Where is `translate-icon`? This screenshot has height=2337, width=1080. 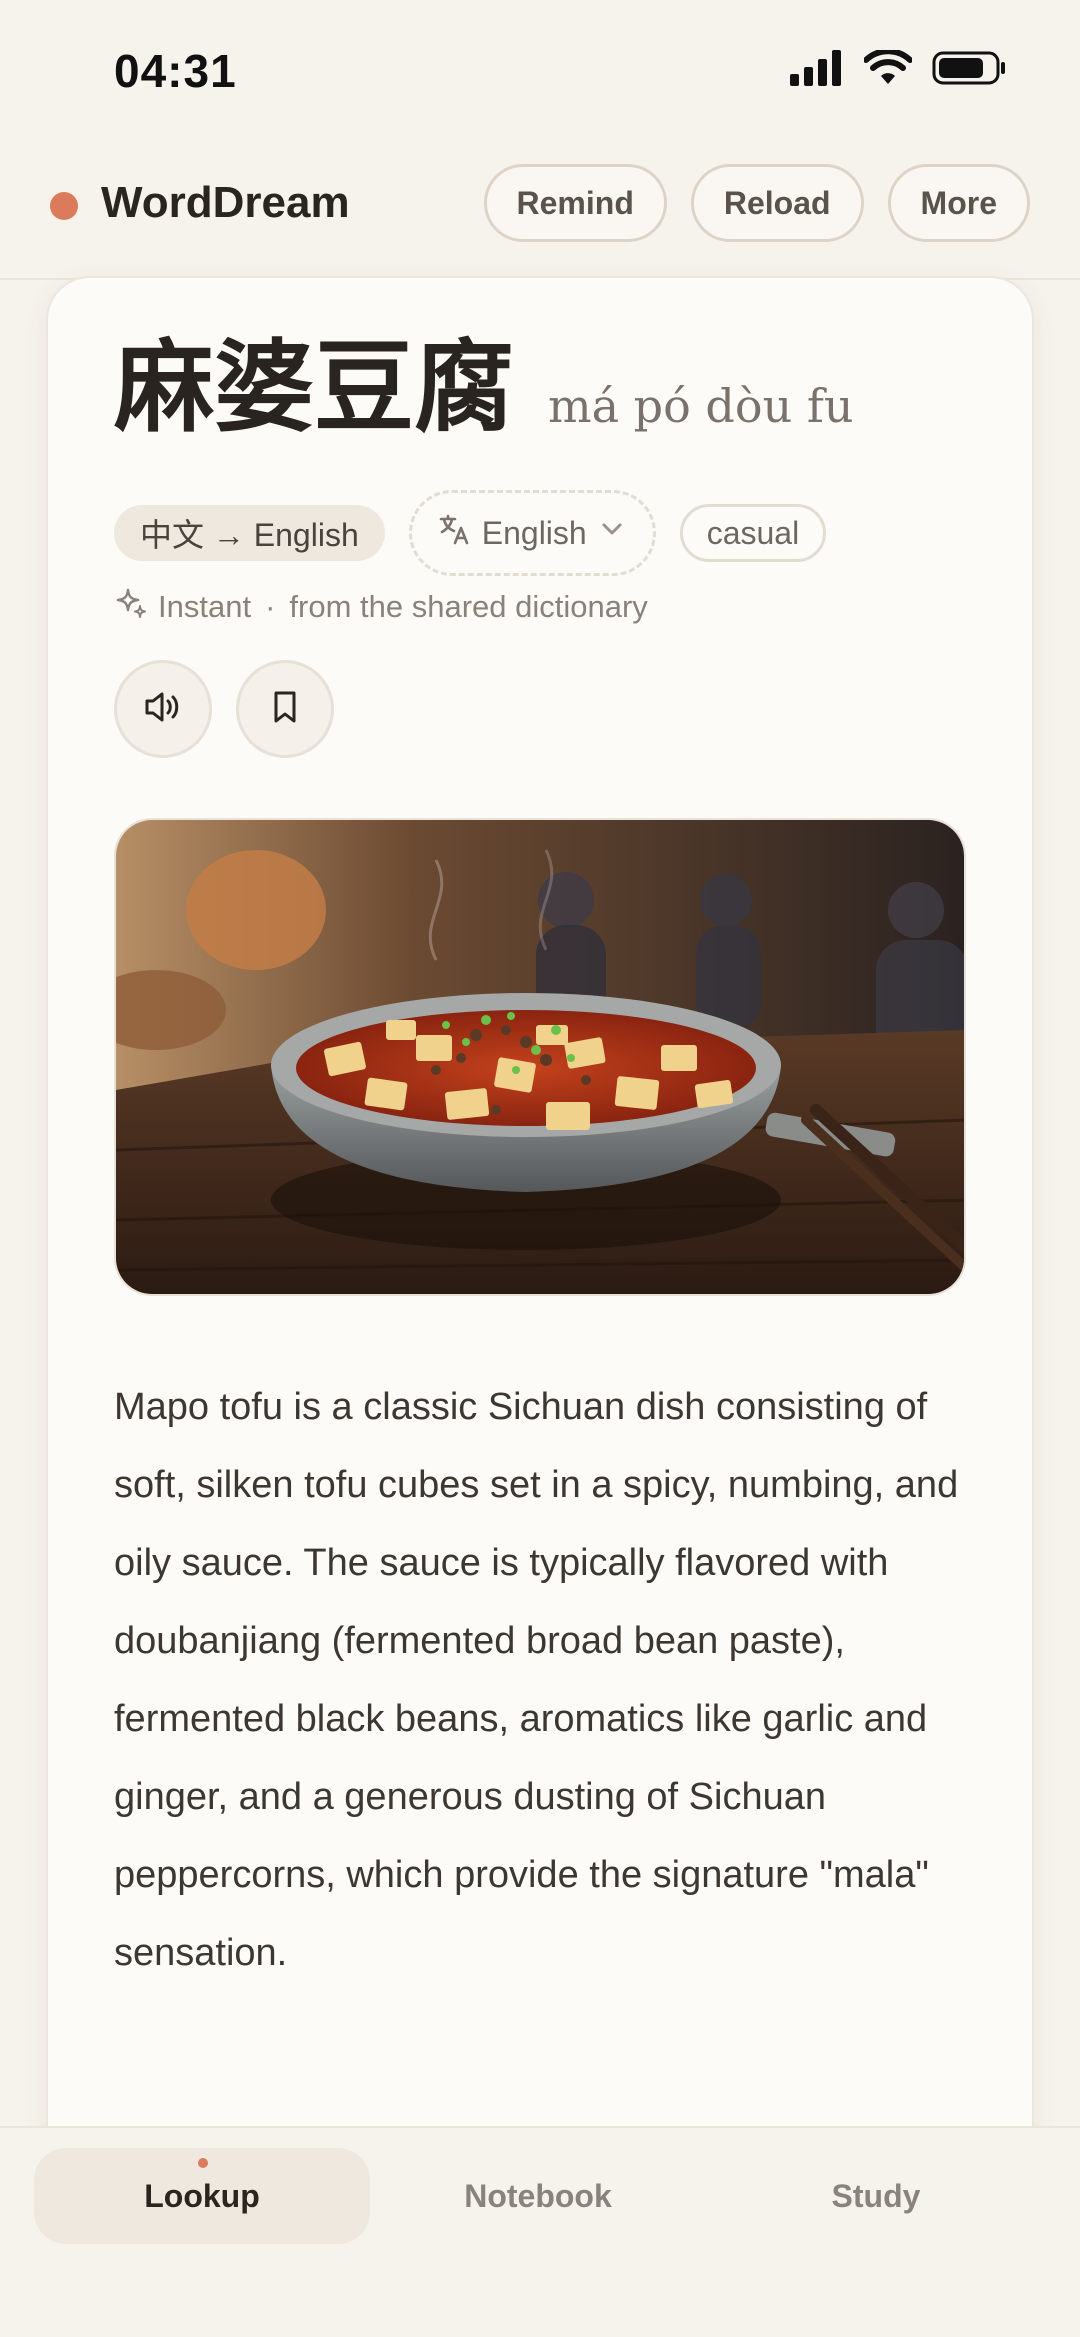
translate-icon is located at coordinates (455, 533).